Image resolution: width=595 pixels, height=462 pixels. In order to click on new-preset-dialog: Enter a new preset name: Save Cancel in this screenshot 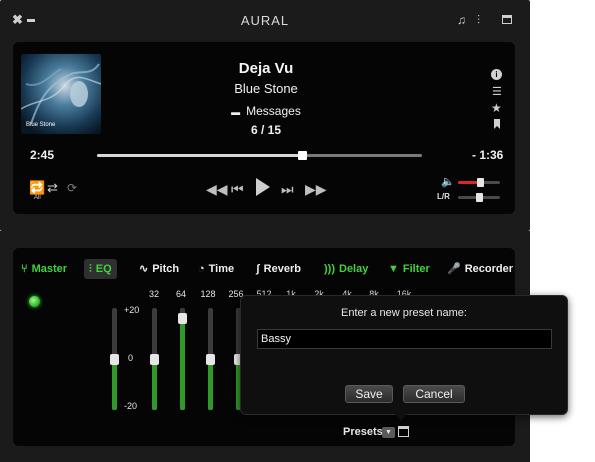, I will do `click(404, 355)`.